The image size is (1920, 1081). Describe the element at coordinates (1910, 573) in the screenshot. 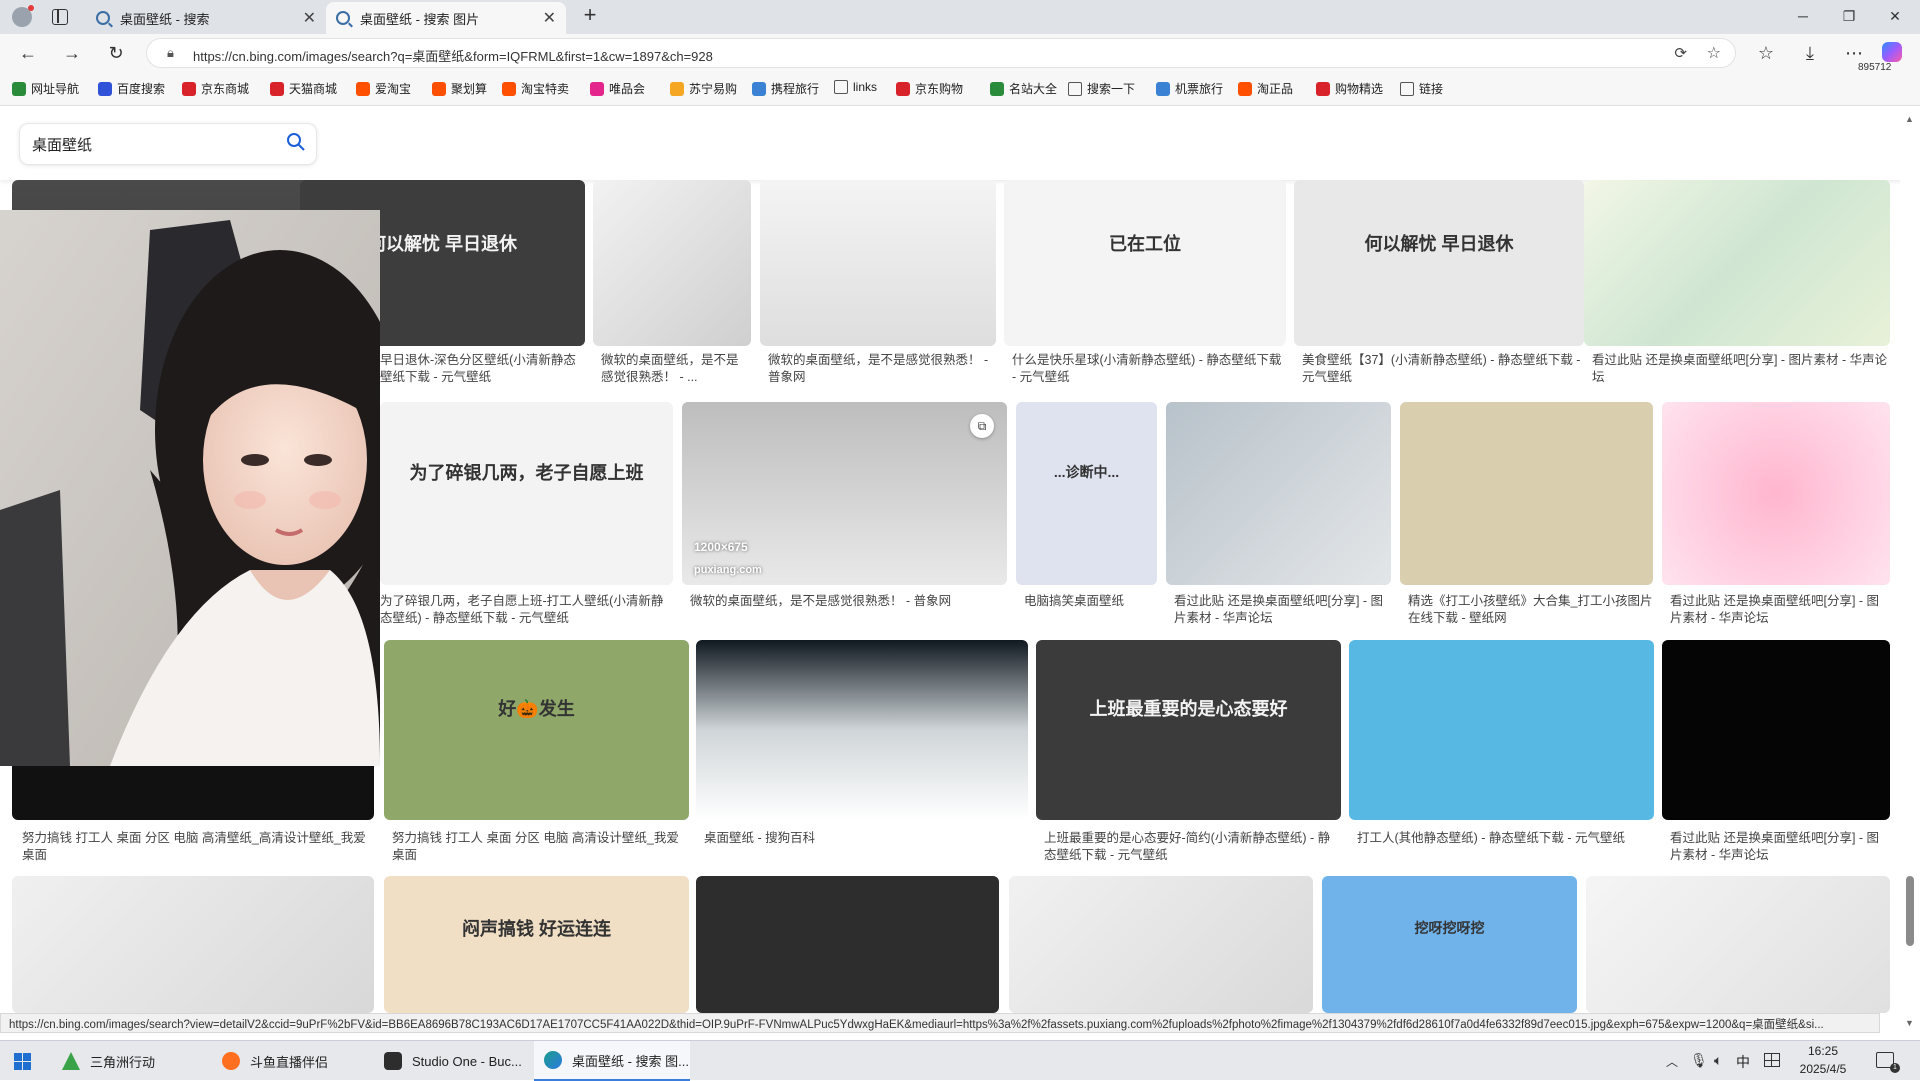

I see `page-scrollbar: ▲ ▼` at that location.